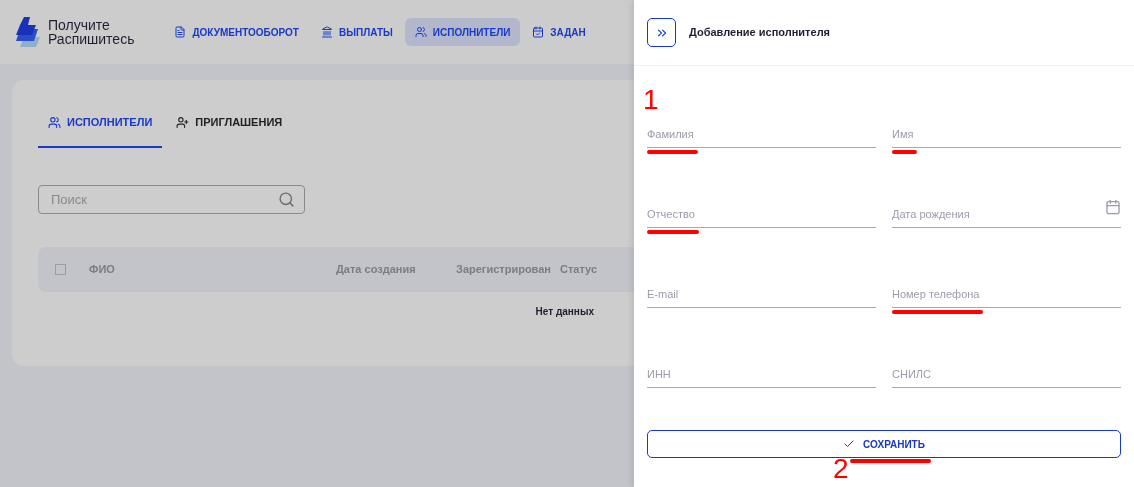 The image size is (1134, 487). I want to click on field-label: СНИЛС, so click(911, 374).